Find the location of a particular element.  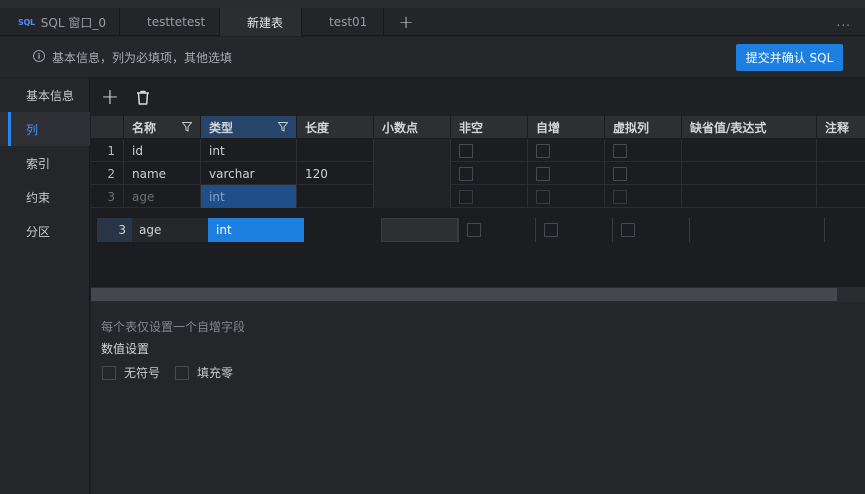

unsigned-option: 无符号 is located at coordinates (131, 372).